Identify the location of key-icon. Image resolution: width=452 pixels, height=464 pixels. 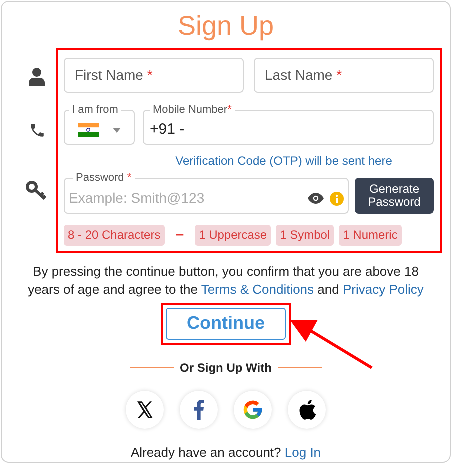
(37, 191).